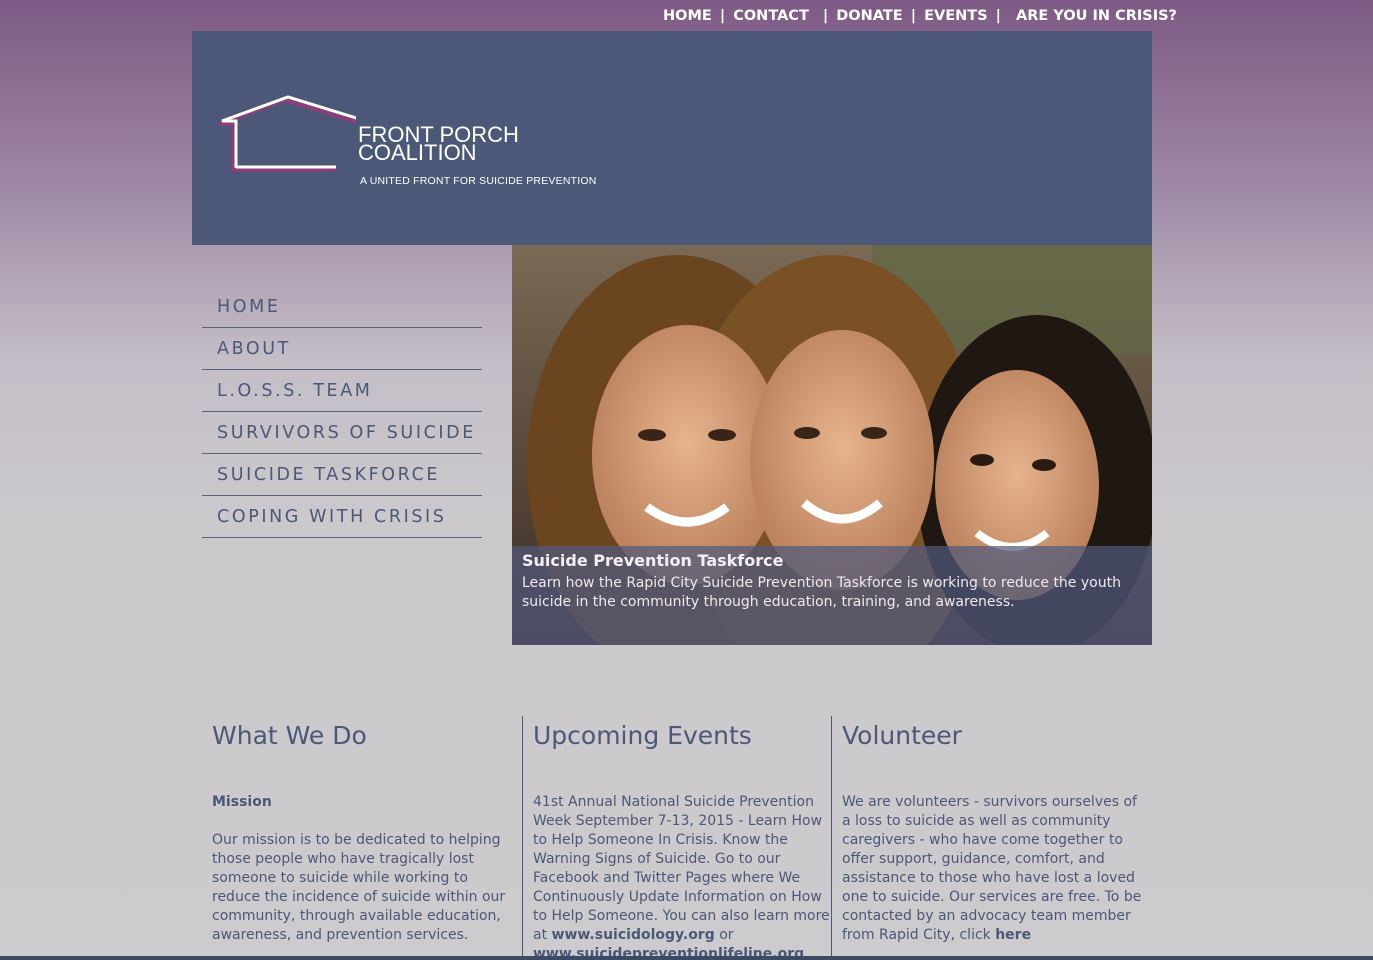 The image size is (1373, 960). I want to click on side-nav-taskforce: SUICIDE TASKFORCE, so click(342, 475).